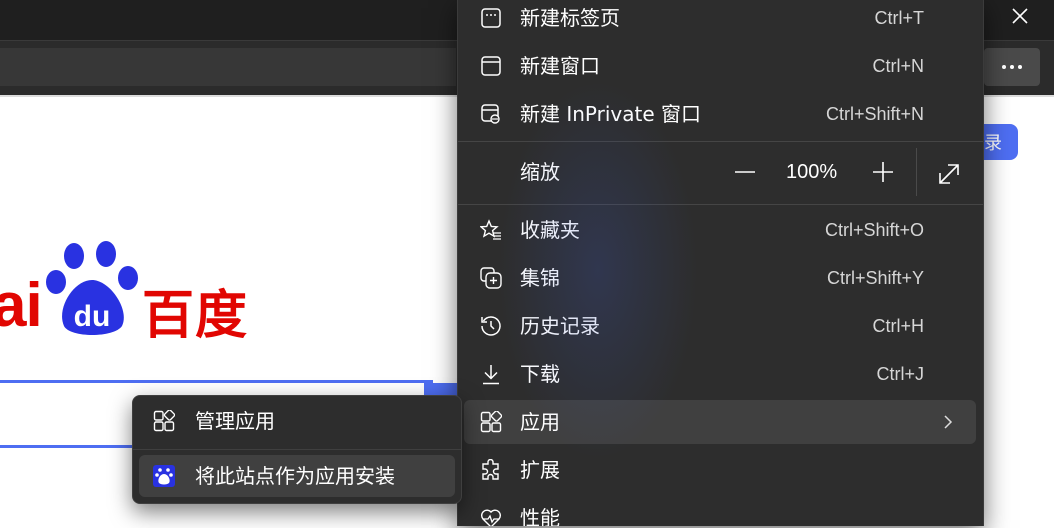 This screenshot has height=528, width=1054. What do you see at coordinates (491, 18) in the screenshot?
I see `new-tab-icon` at bounding box center [491, 18].